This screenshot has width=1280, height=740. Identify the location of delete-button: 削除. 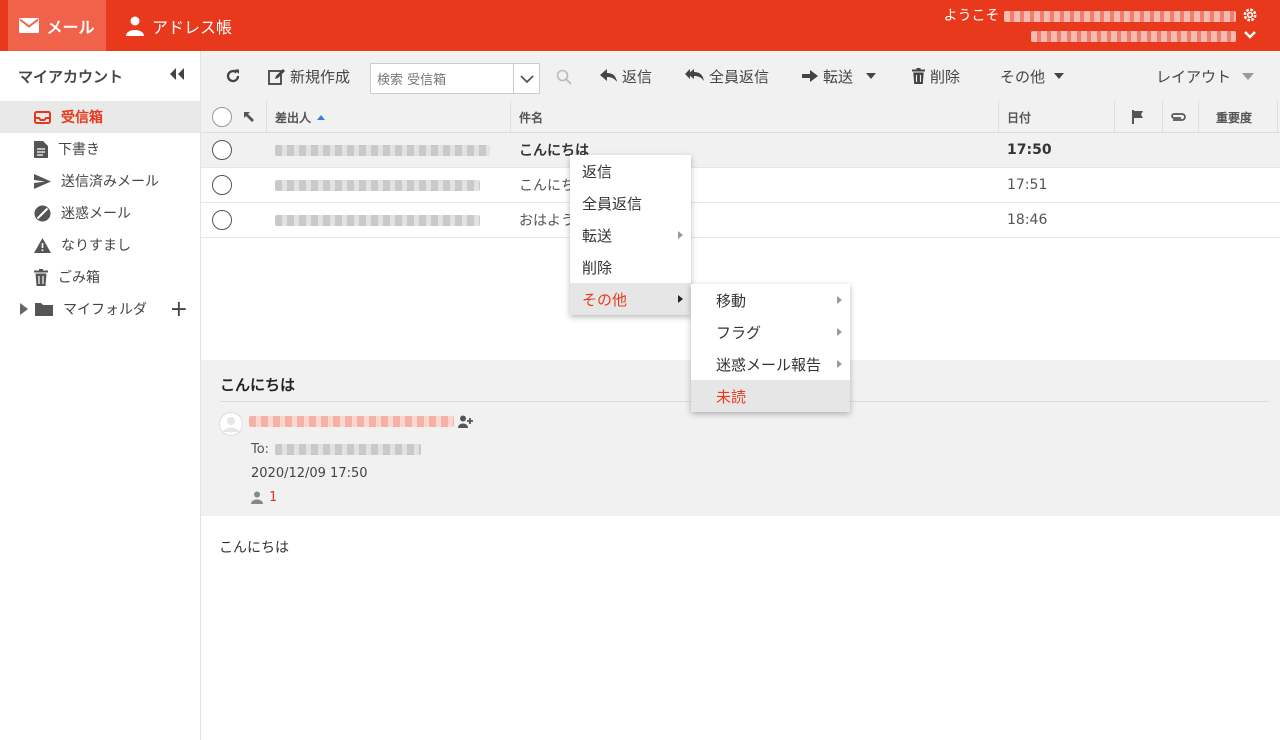
(936, 76).